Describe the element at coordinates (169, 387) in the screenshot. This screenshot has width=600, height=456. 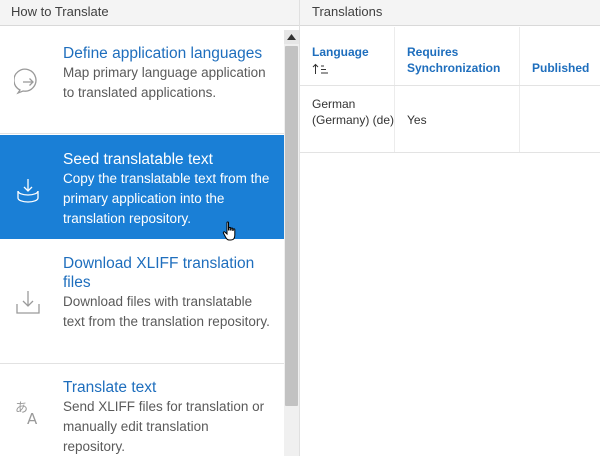
I see `task-title: Translate text` at that location.